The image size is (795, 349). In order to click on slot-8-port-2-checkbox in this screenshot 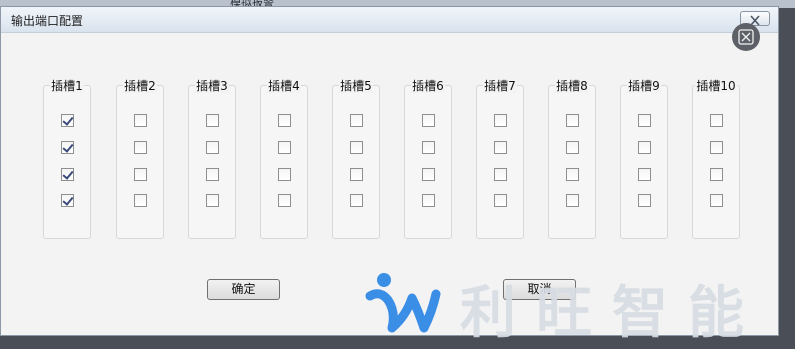, I will do `click(572, 147)`.